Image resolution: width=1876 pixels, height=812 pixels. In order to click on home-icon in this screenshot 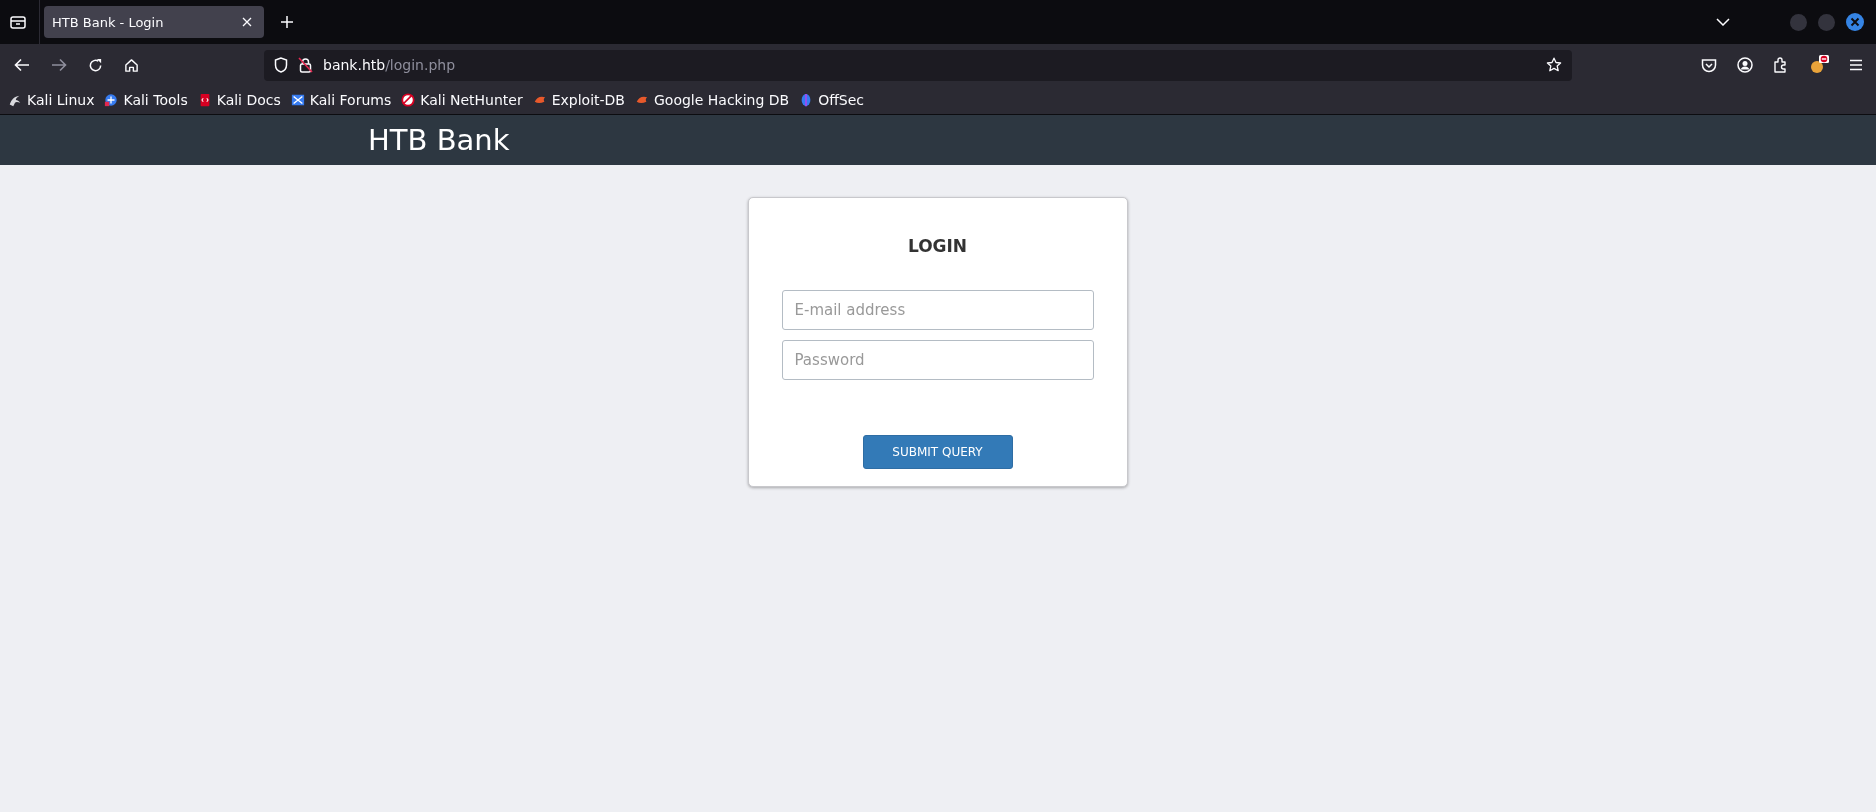, I will do `click(131, 65)`.